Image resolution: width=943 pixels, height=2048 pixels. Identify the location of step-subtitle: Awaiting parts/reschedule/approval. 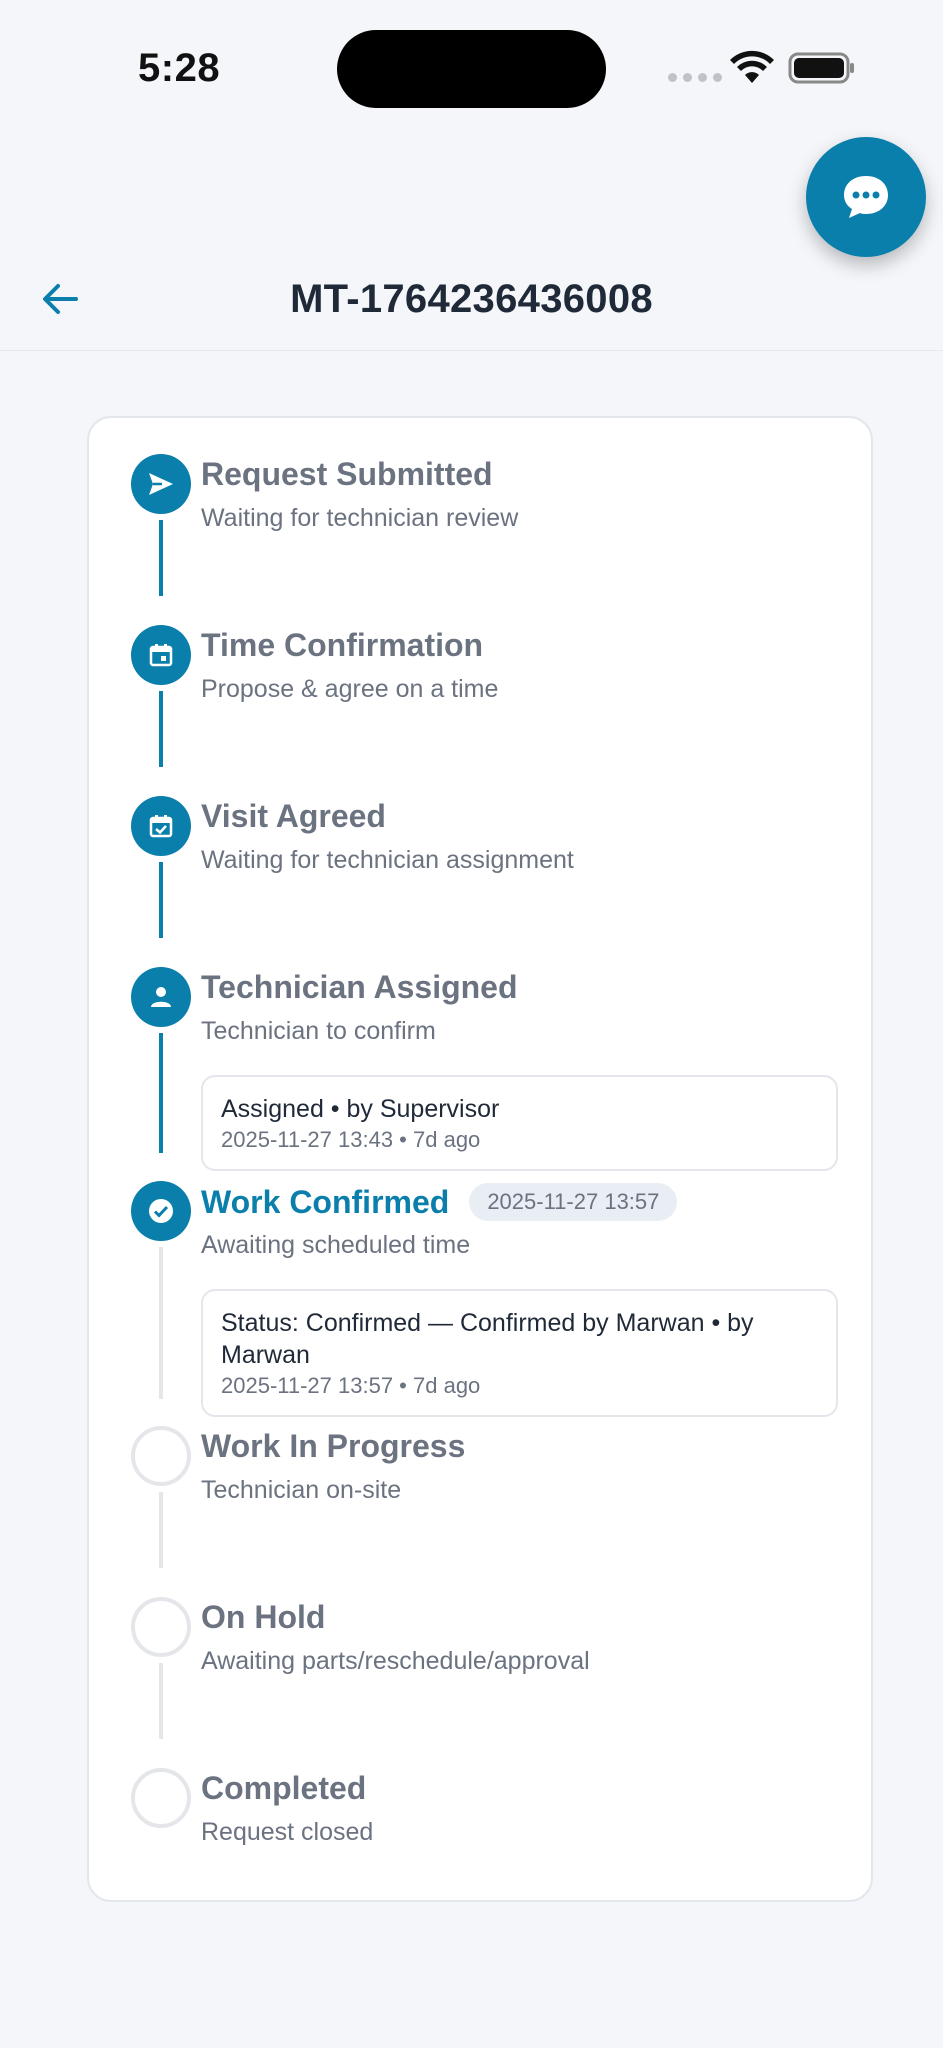
(395, 1661).